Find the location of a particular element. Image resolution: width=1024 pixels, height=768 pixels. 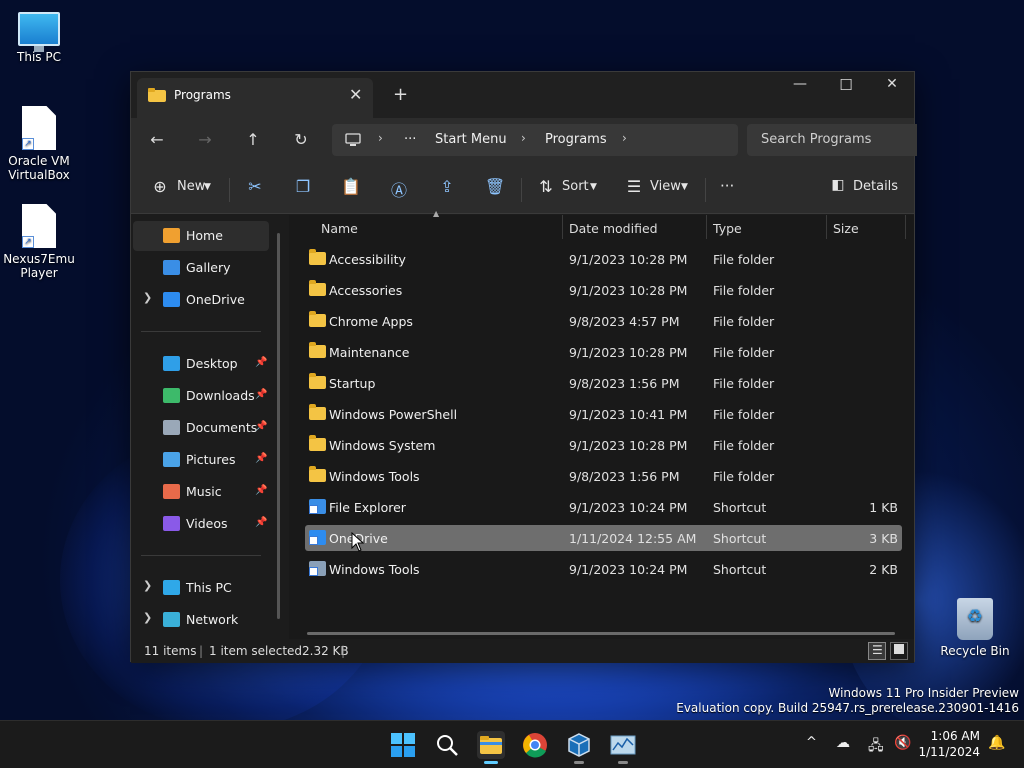

large-icons-view-button is located at coordinates (899, 651).